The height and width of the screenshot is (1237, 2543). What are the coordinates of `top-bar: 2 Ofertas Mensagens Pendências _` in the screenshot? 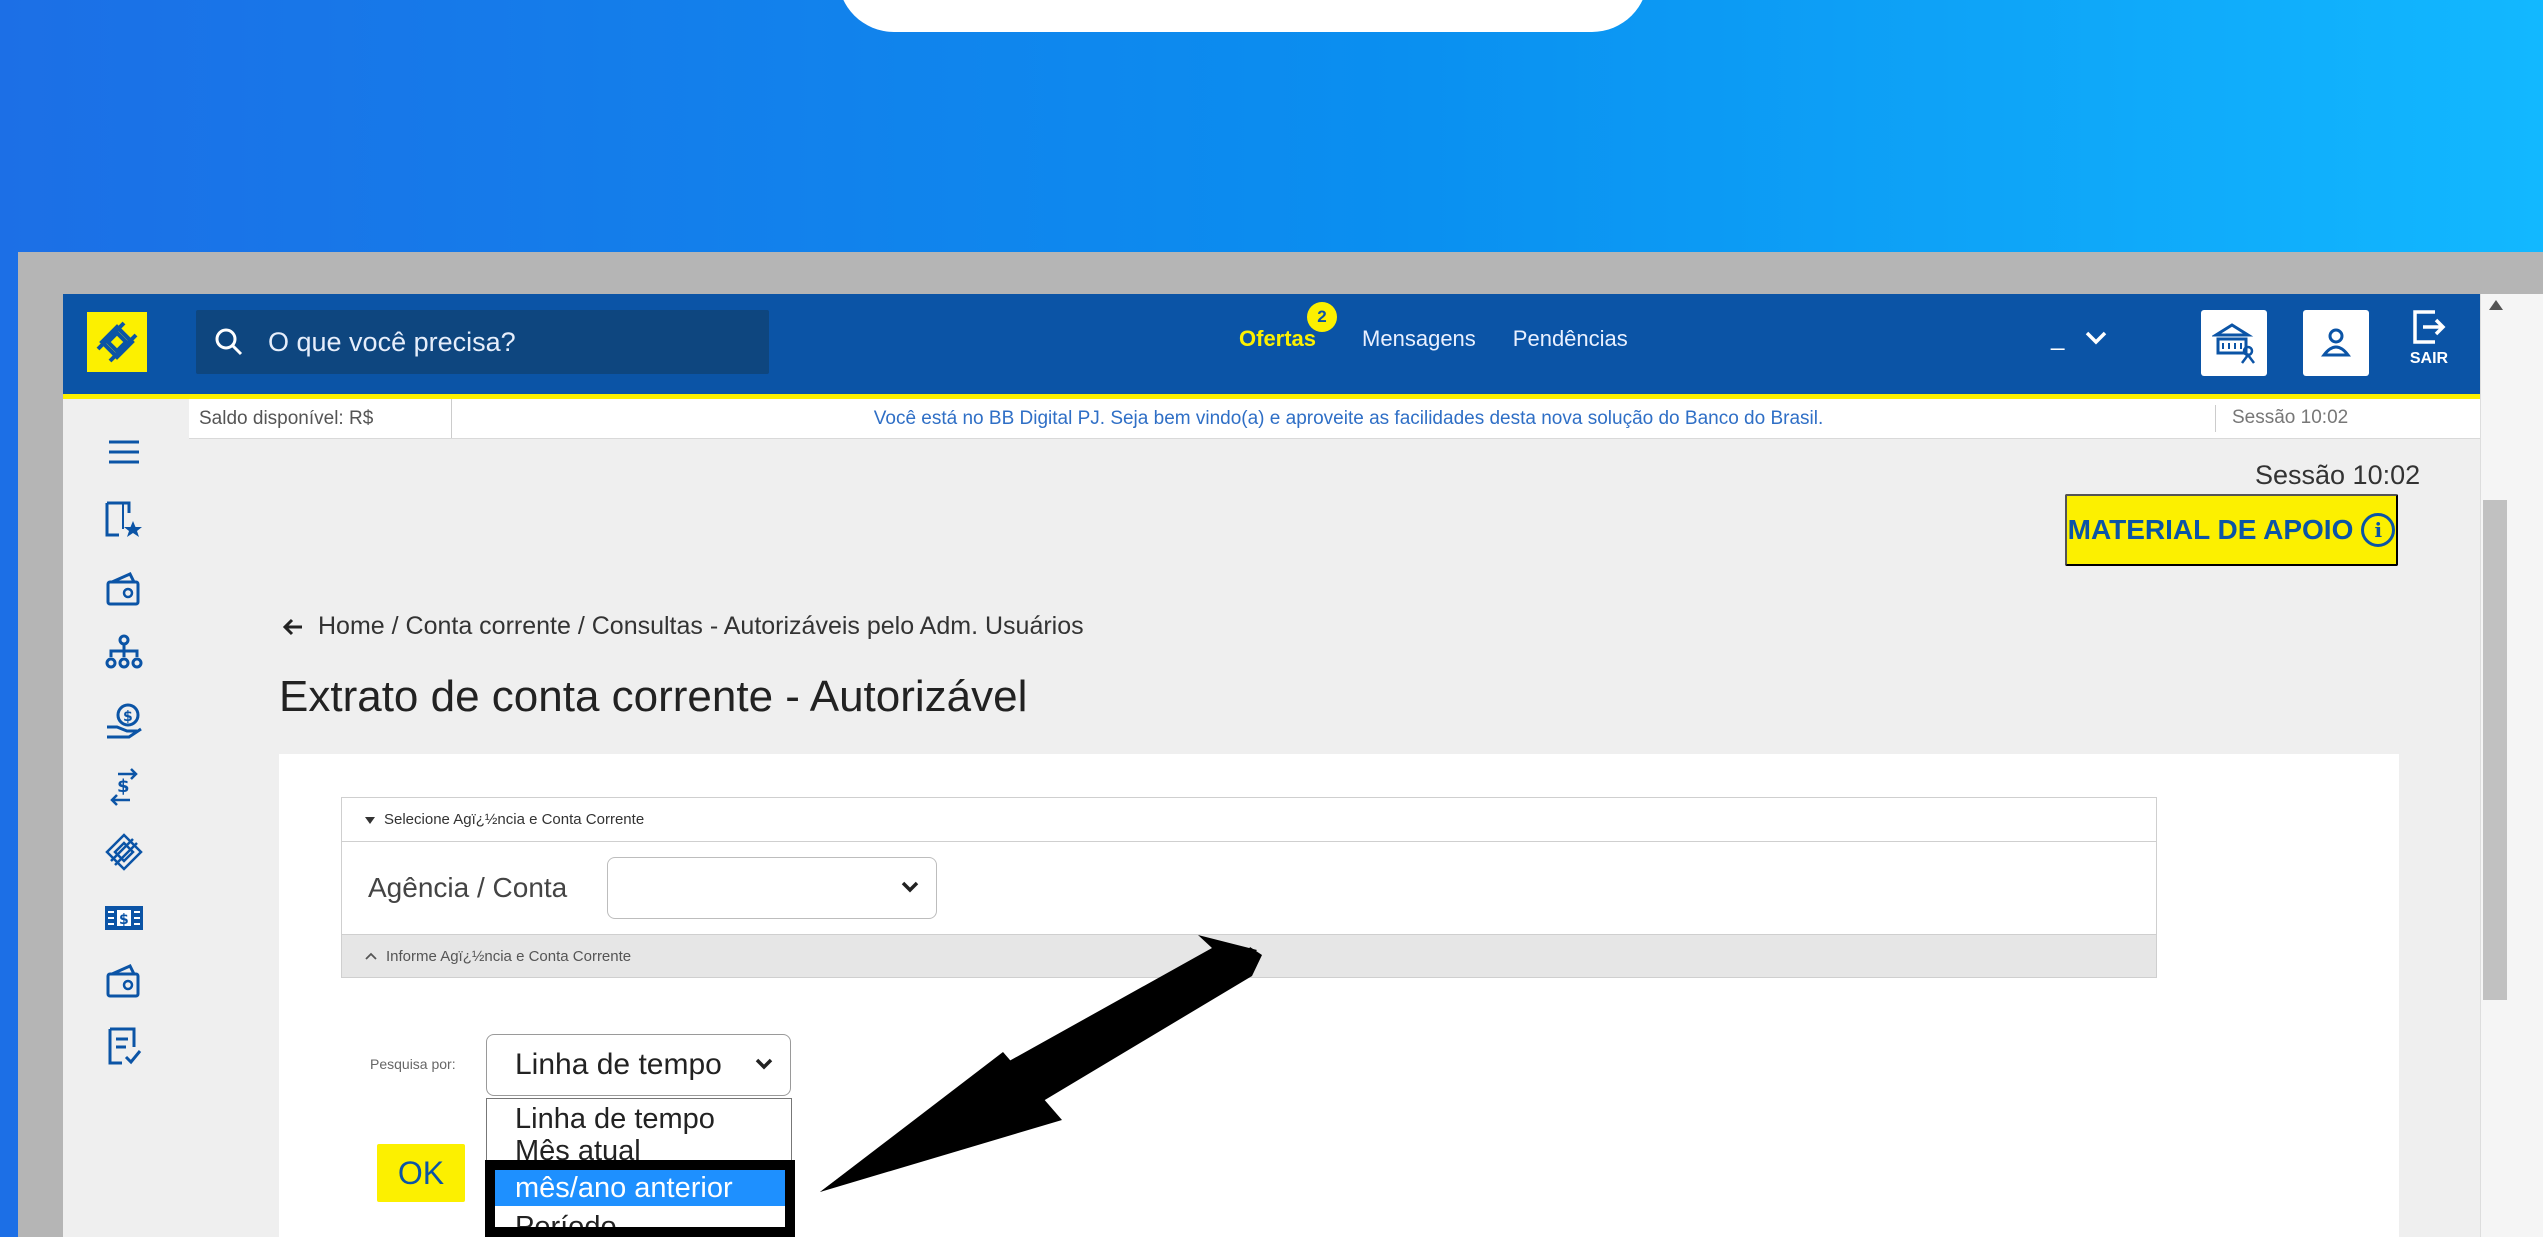 It's located at (1271, 344).